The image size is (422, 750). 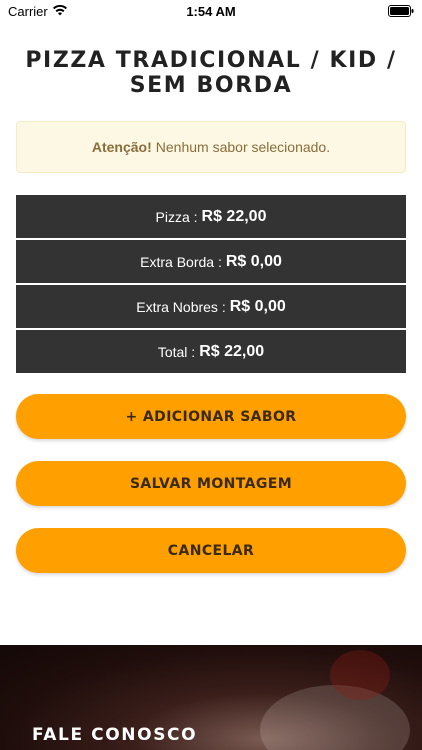 I want to click on clock: 1:54 AM, so click(x=211, y=11).